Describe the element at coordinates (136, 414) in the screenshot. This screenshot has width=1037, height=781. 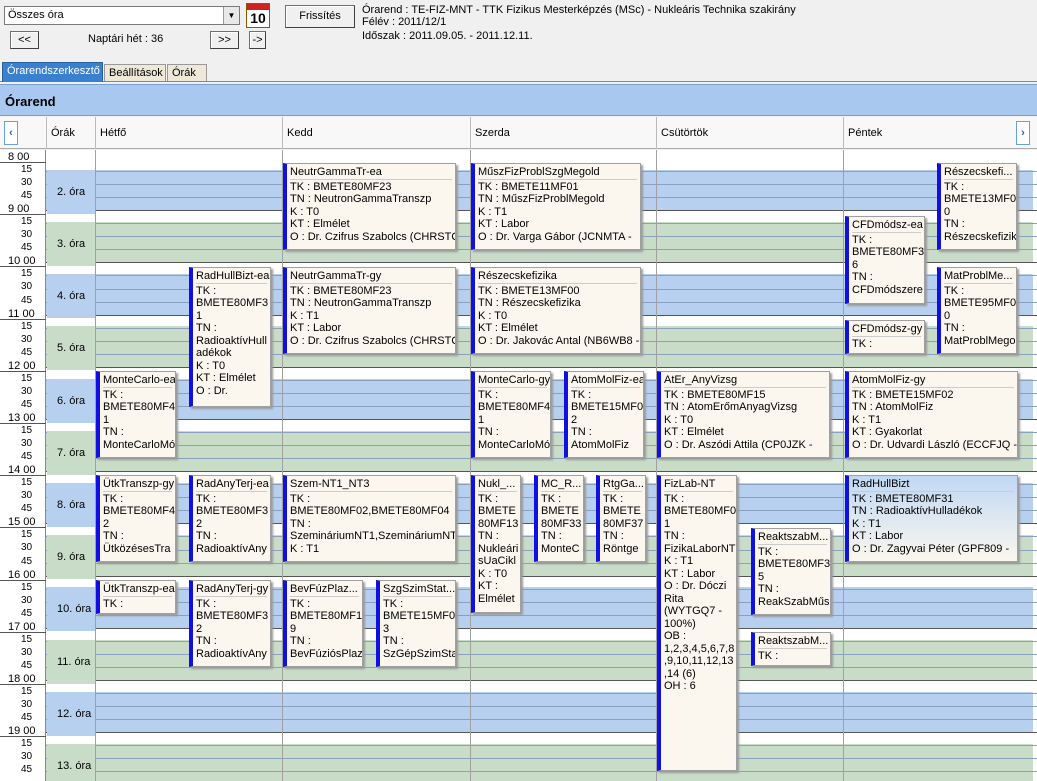
I see `event-card: MonteCarlo-ea TK : BMETE80MF4 1 TN` at that location.